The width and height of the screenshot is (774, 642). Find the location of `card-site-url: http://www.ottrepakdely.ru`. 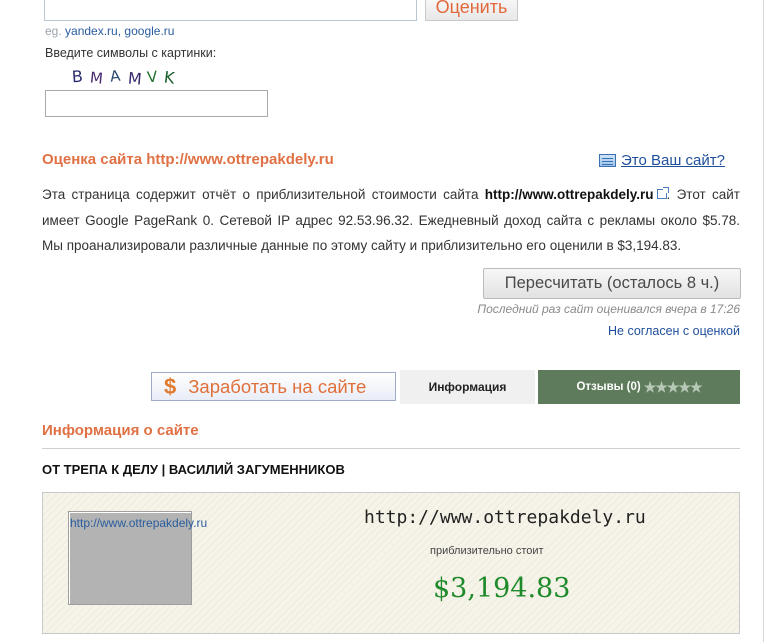

card-site-url: http://www.ottrepakdely.ru is located at coordinates (505, 517).